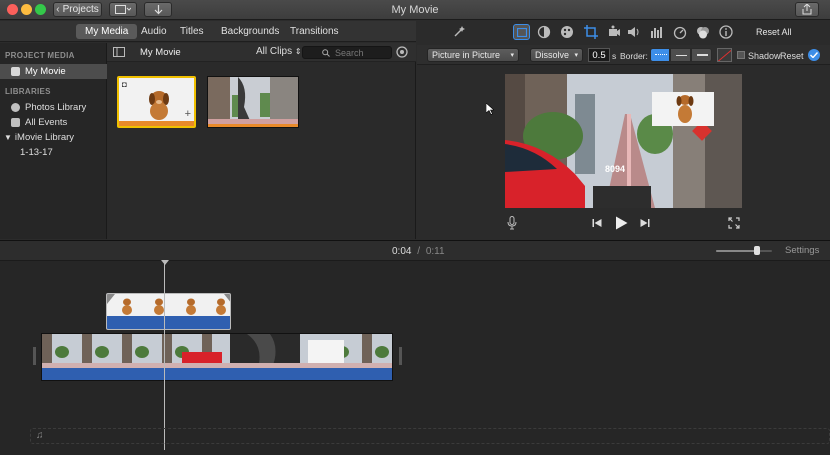 The height and width of the screenshot is (455, 830). I want to click on sidebar-item-imovie-library: ▼ iMovie Library, so click(53, 137).